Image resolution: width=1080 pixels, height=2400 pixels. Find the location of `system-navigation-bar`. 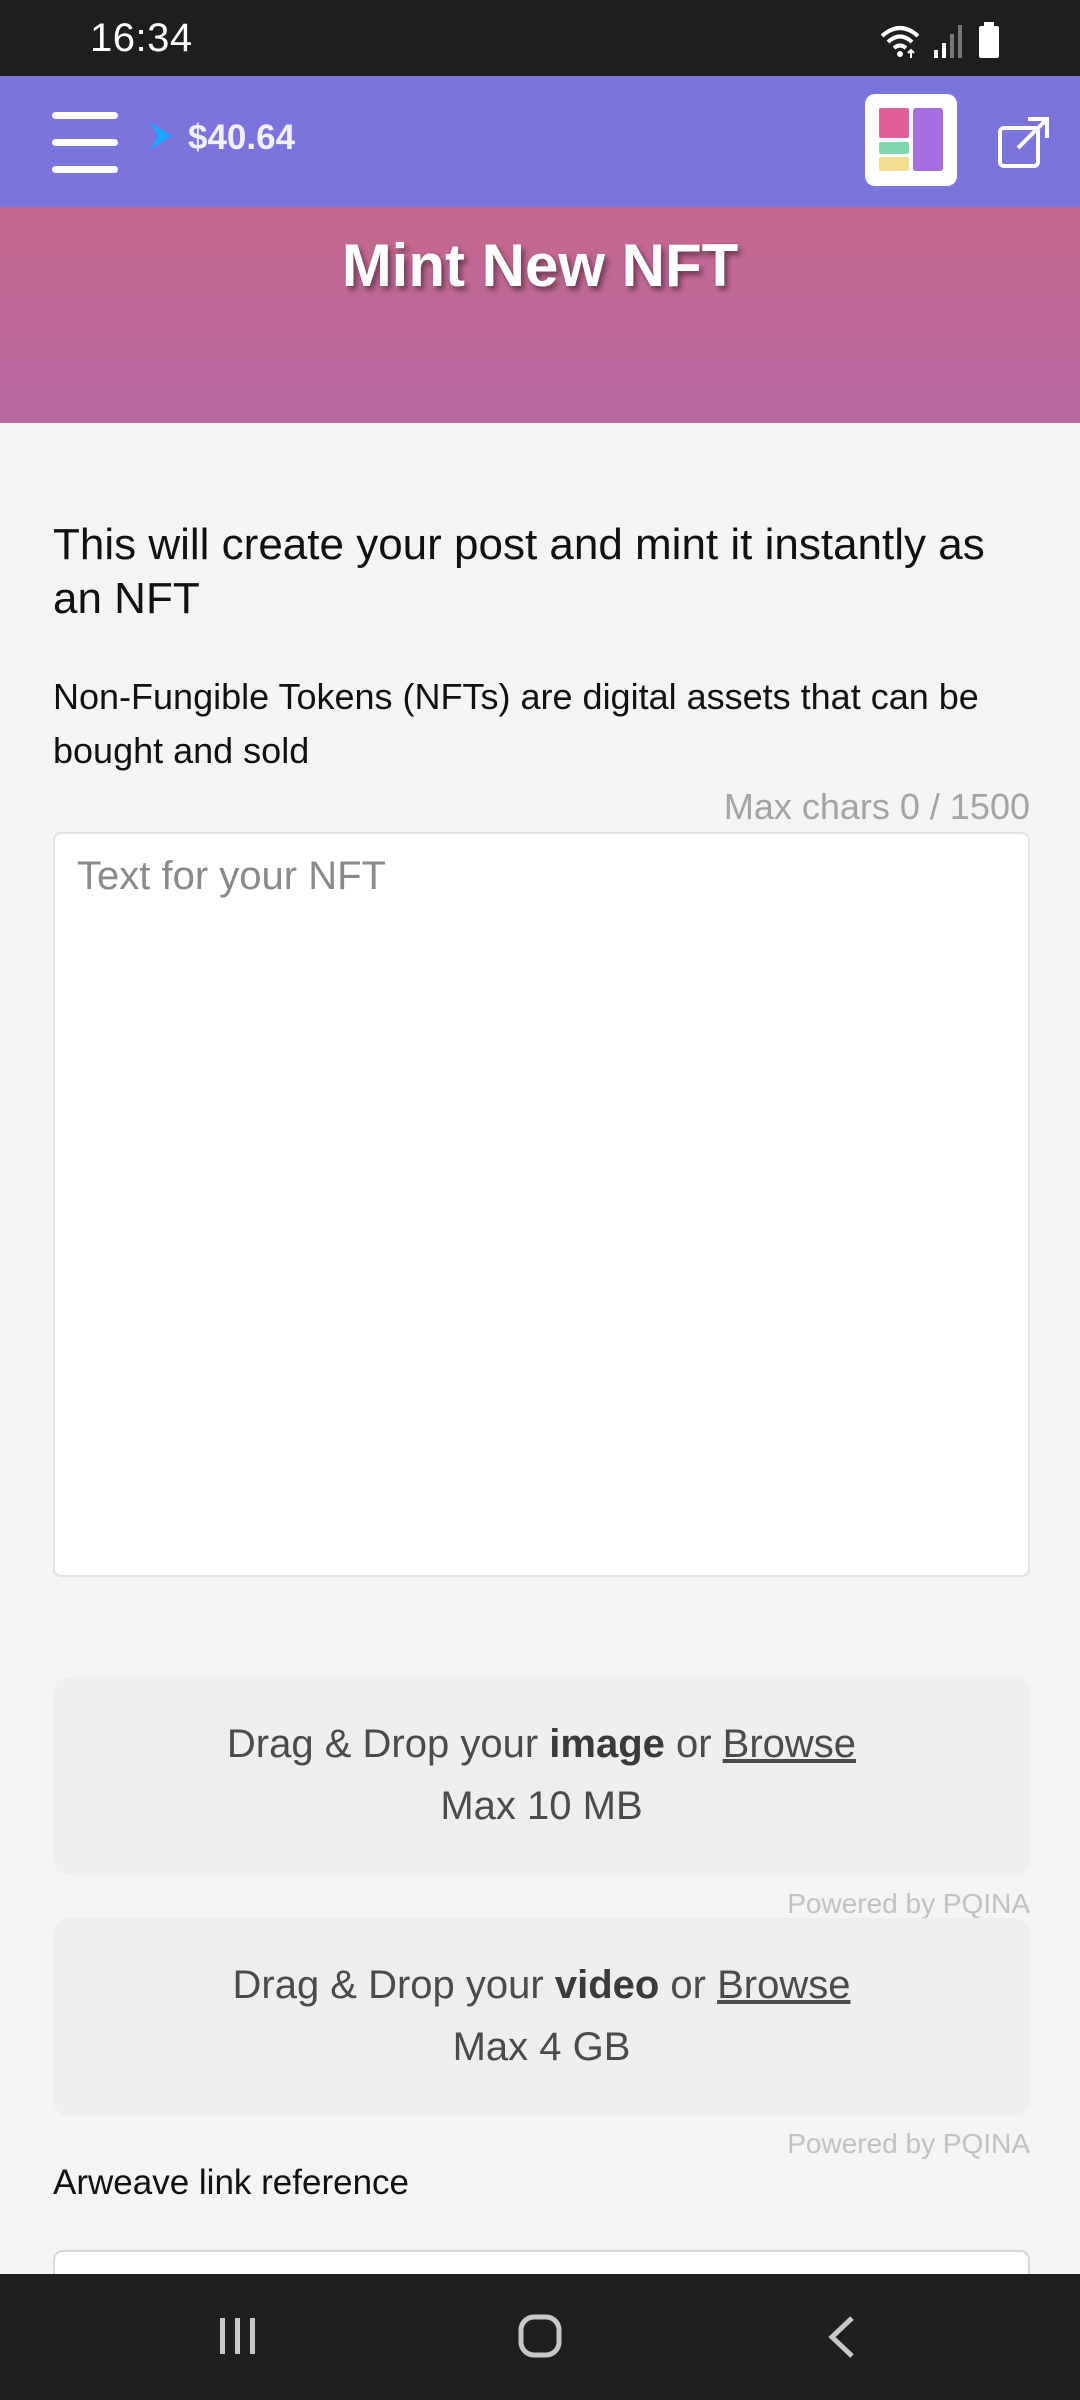

system-navigation-bar is located at coordinates (540, 2337).